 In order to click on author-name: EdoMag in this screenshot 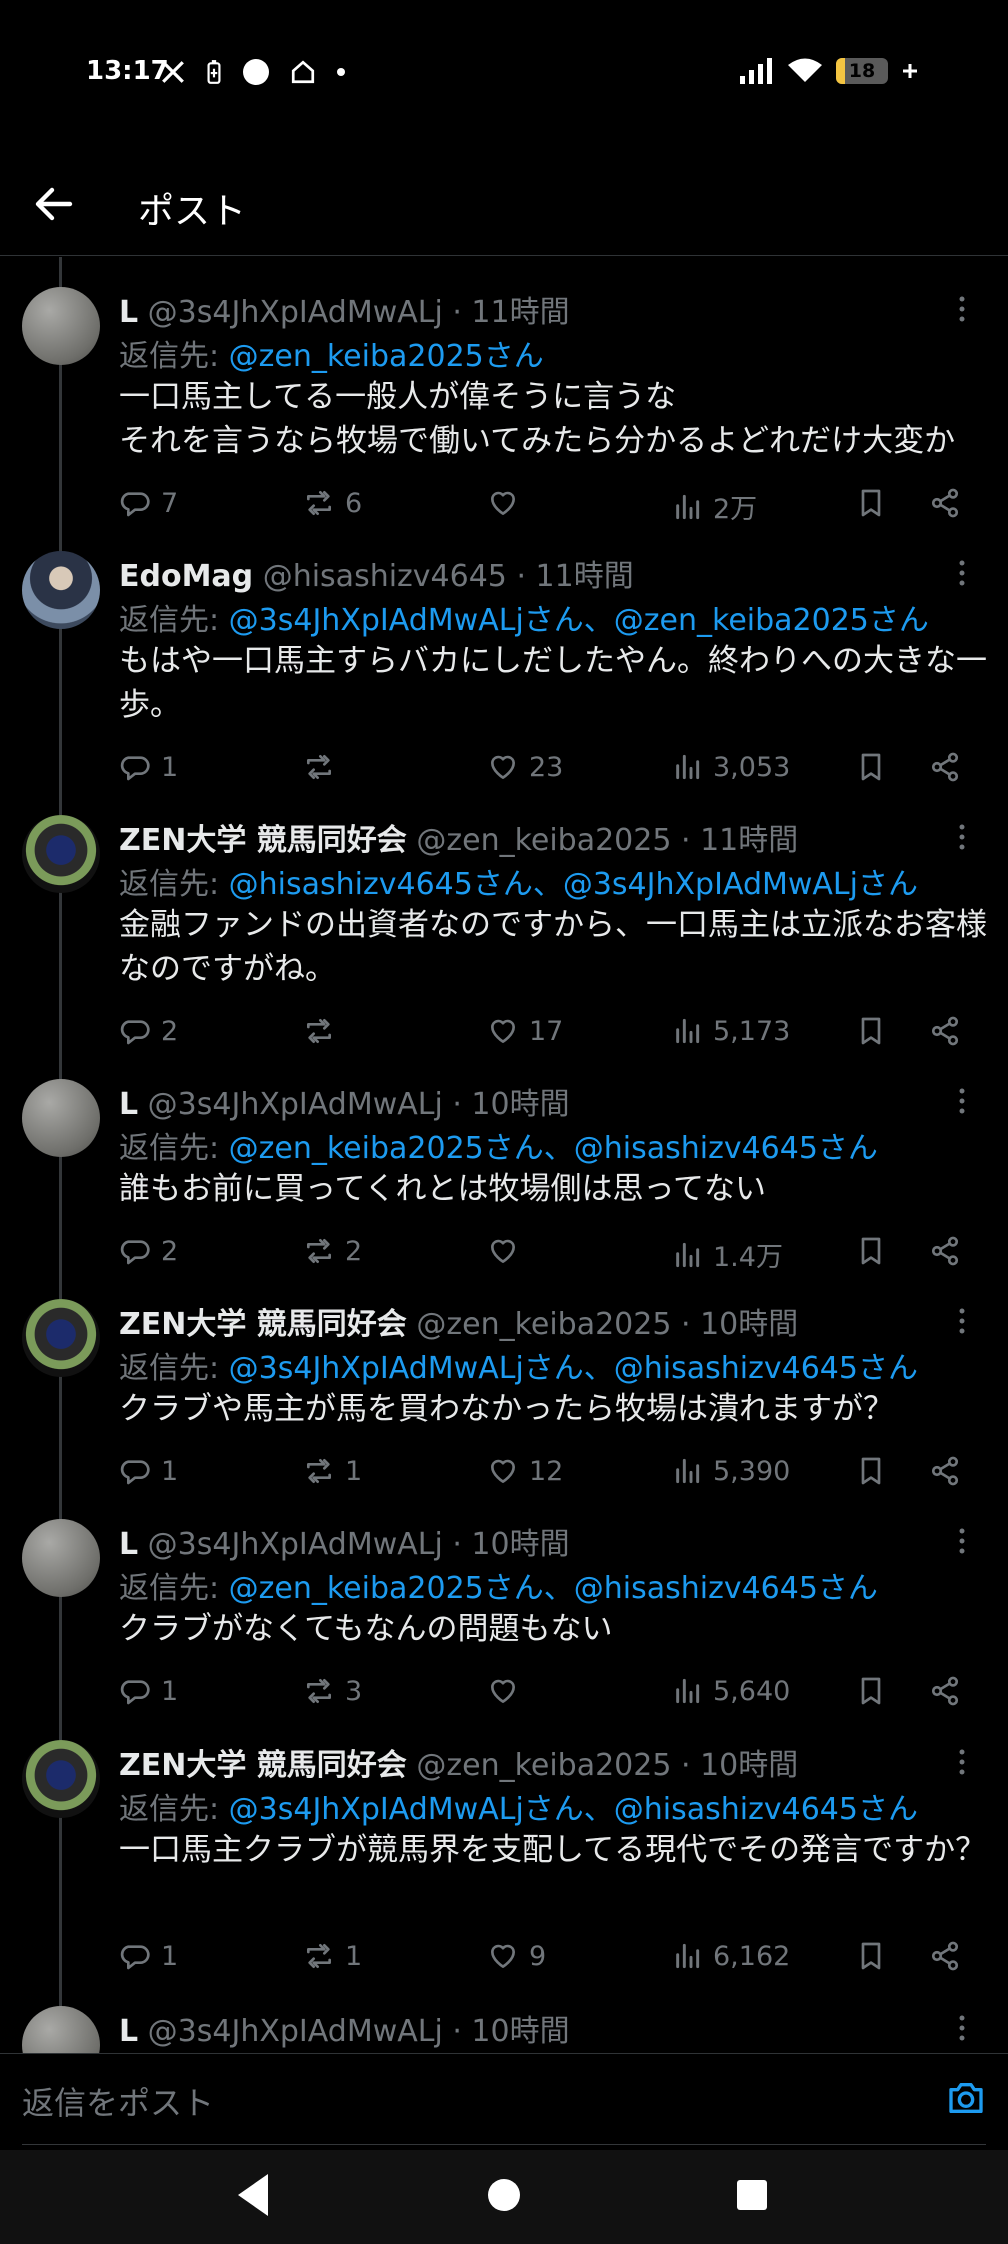, I will do `click(186, 576)`.